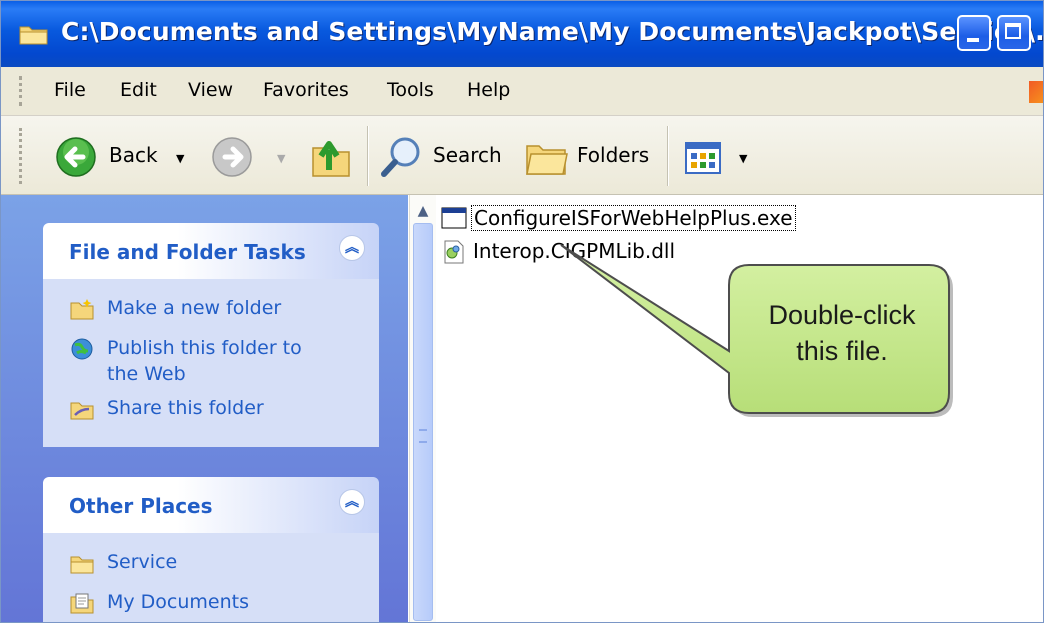  Describe the element at coordinates (974, 33) in the screenshot. I see `minimize-button` at that location.